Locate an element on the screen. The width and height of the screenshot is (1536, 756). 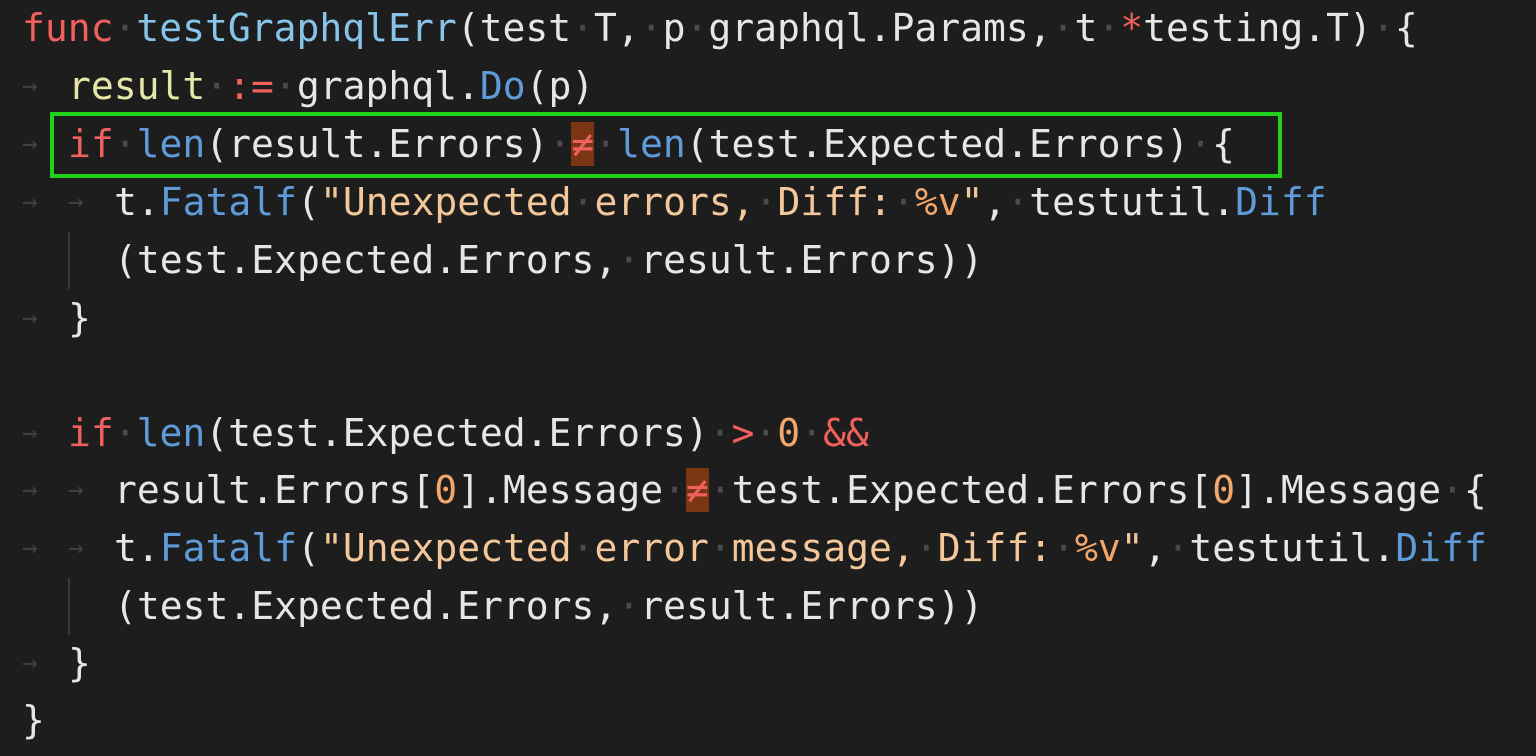
selection-highlight-box is located at coordinates (666, 145).